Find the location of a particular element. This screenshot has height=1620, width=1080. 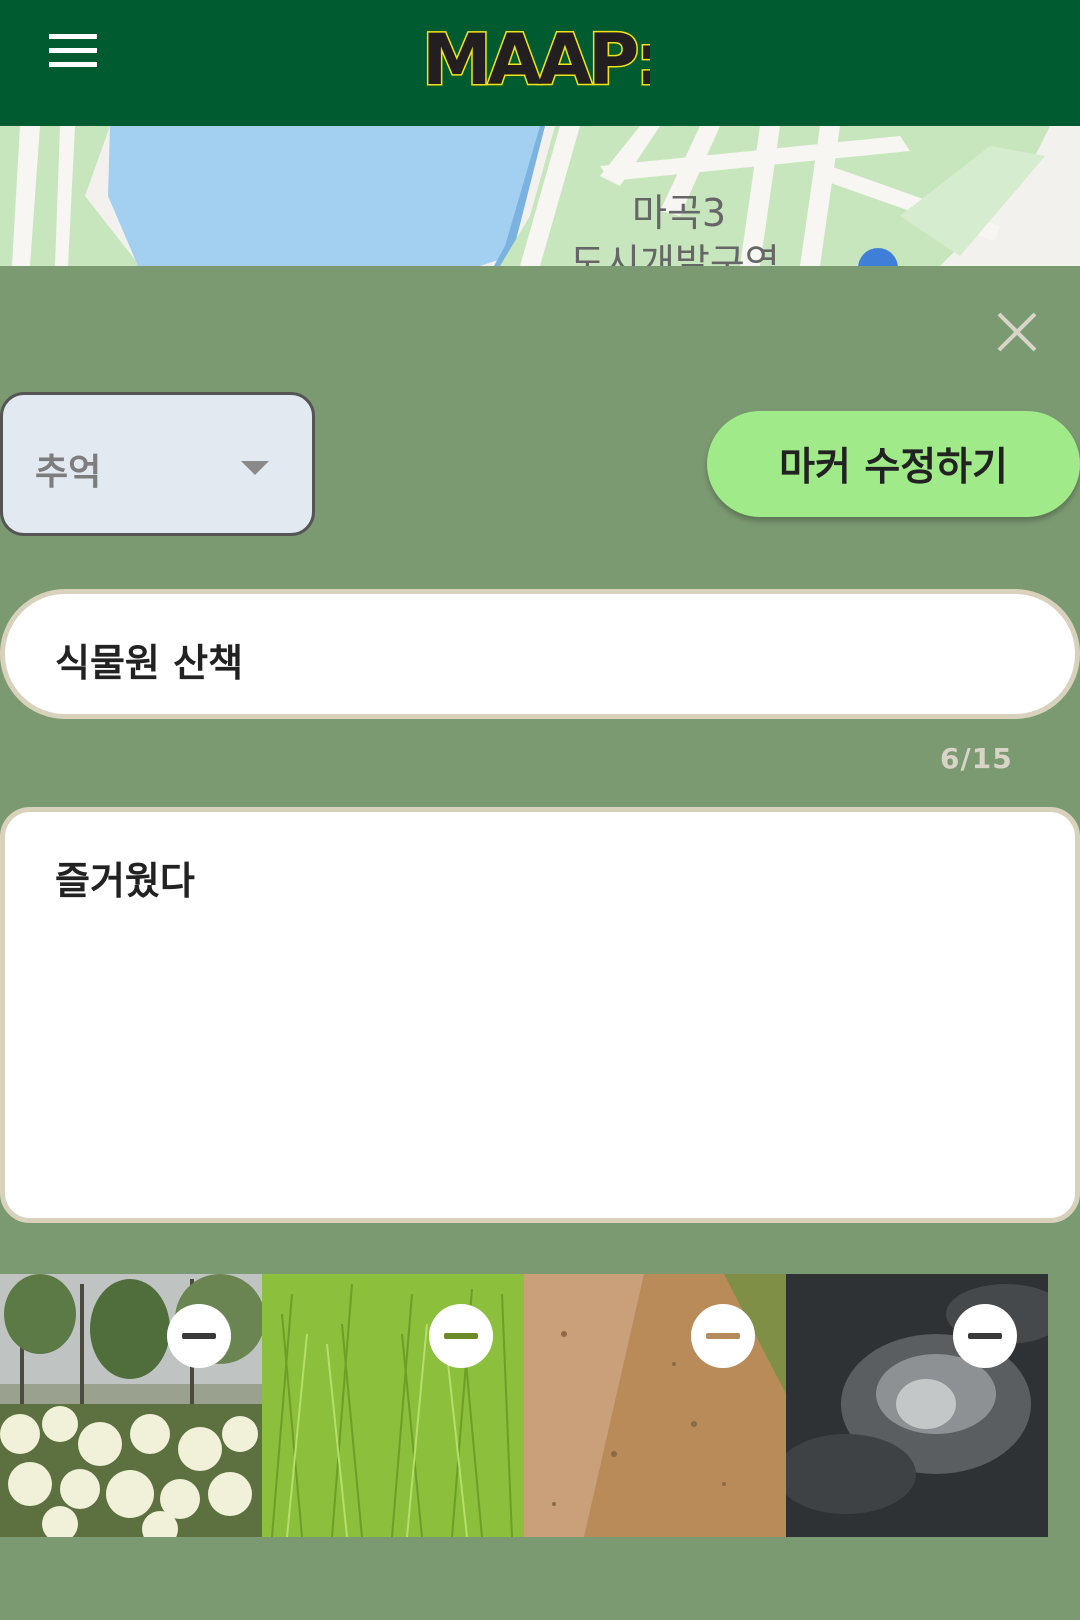

title-input-value: 식물원 산책 is located at coordinates (149, 663).